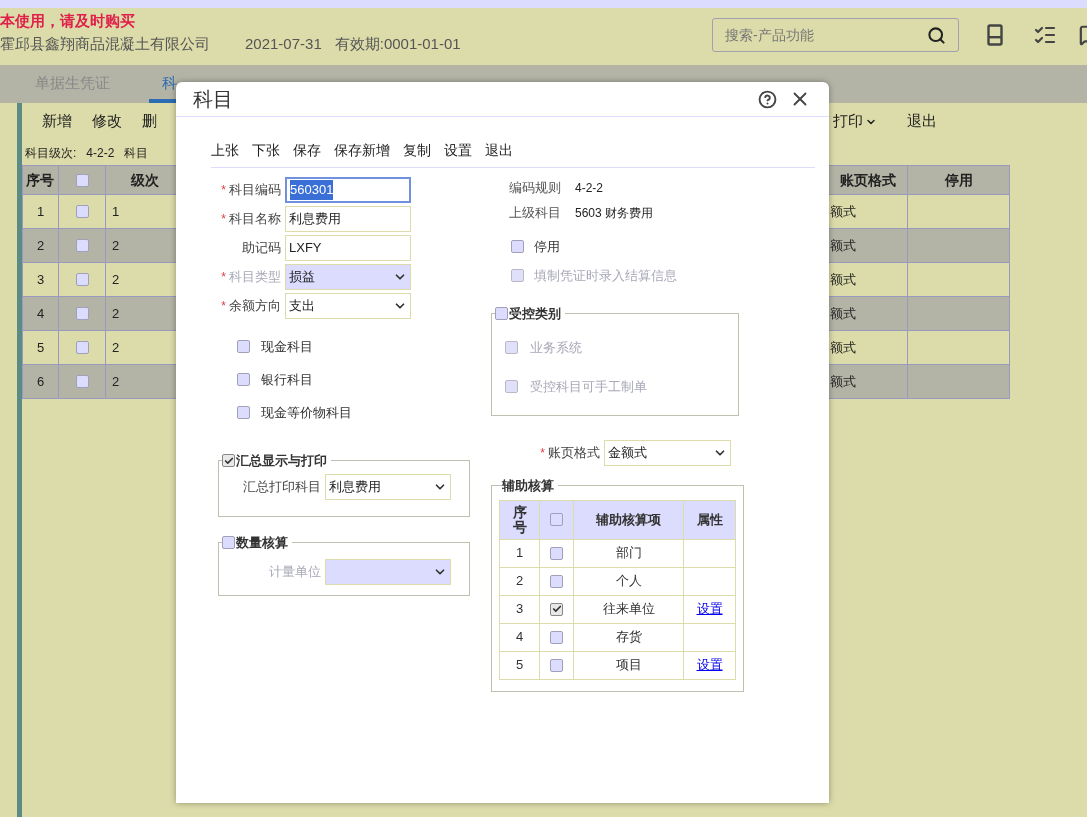 The width and height of the screenshot is (1087, 817). What do you see at coordinates (287, 346) in the screenshot?
I see `checkbox-label: 现金科目` at bounding box center [287, 346].